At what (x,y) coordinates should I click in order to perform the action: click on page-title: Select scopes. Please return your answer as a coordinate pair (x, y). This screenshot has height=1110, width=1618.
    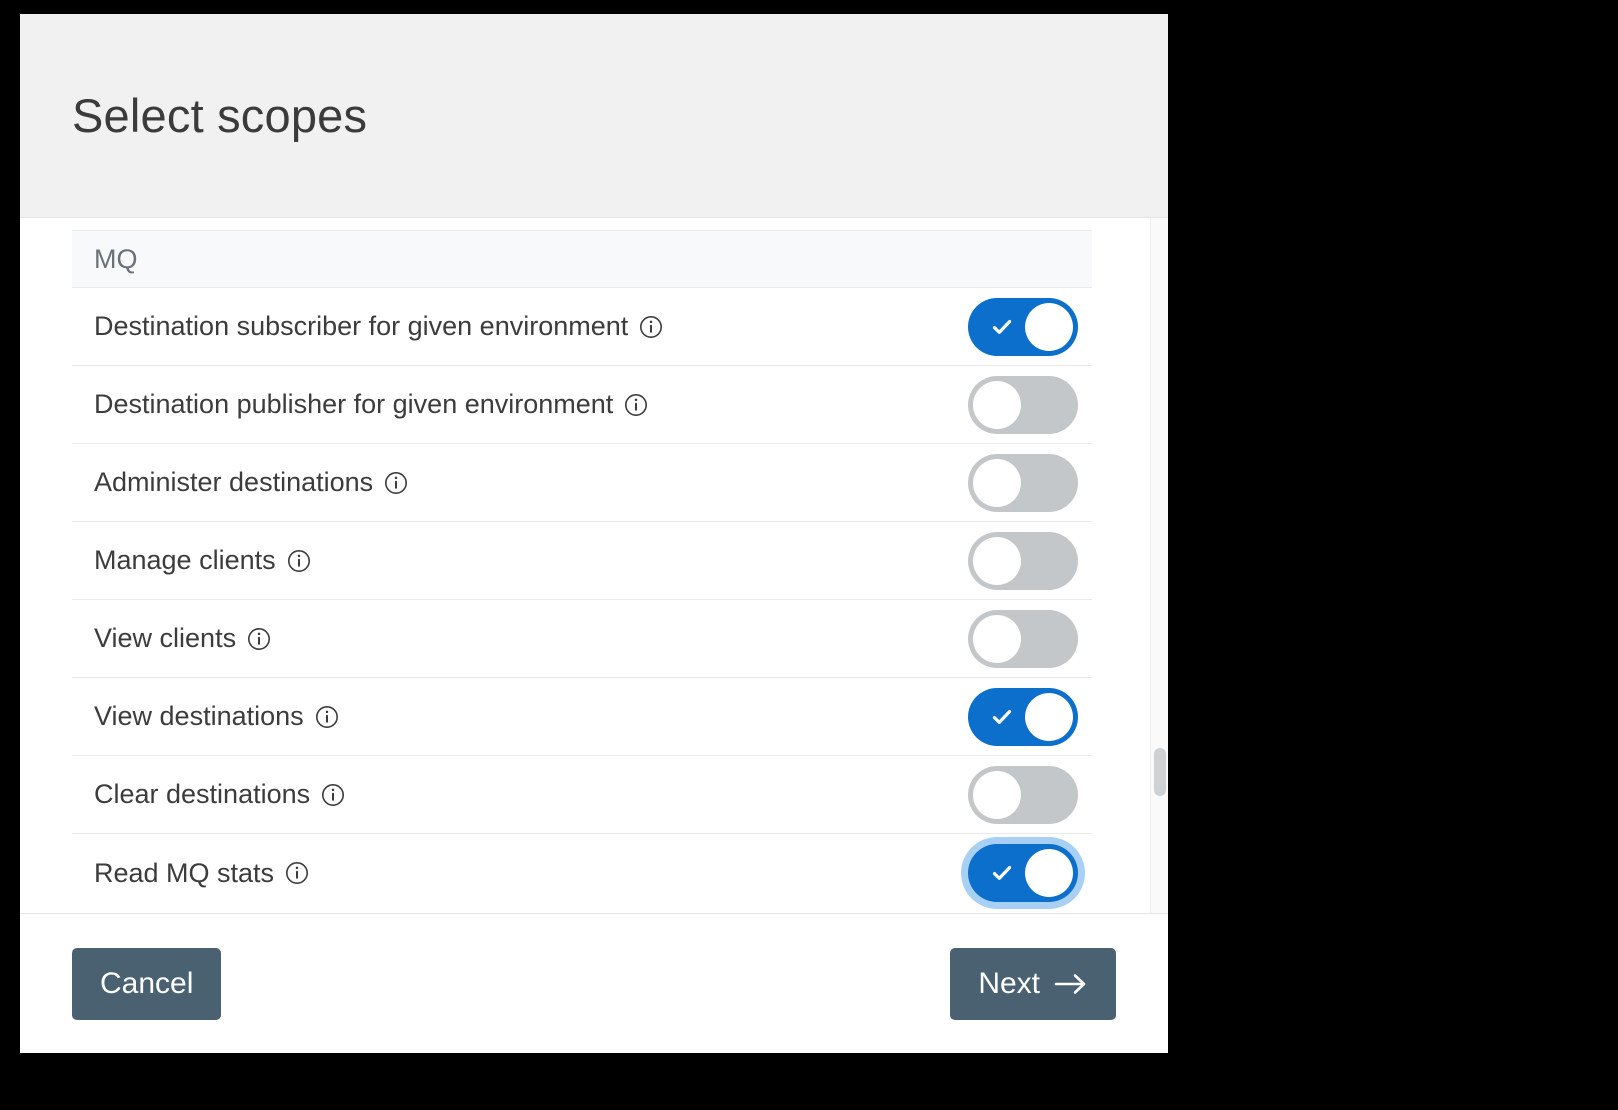
    Looking at the image, I should click on (220, 115).